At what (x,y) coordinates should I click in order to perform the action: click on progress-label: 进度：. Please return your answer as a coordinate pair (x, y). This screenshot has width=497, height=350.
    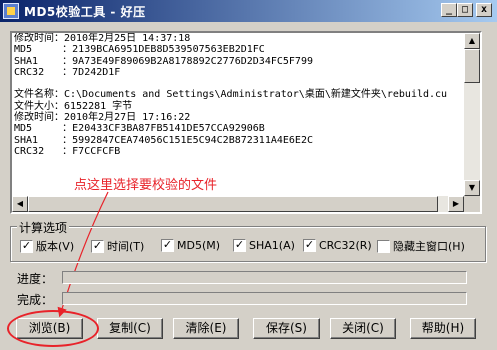
    Looking at the image, I should click on (35, 279).